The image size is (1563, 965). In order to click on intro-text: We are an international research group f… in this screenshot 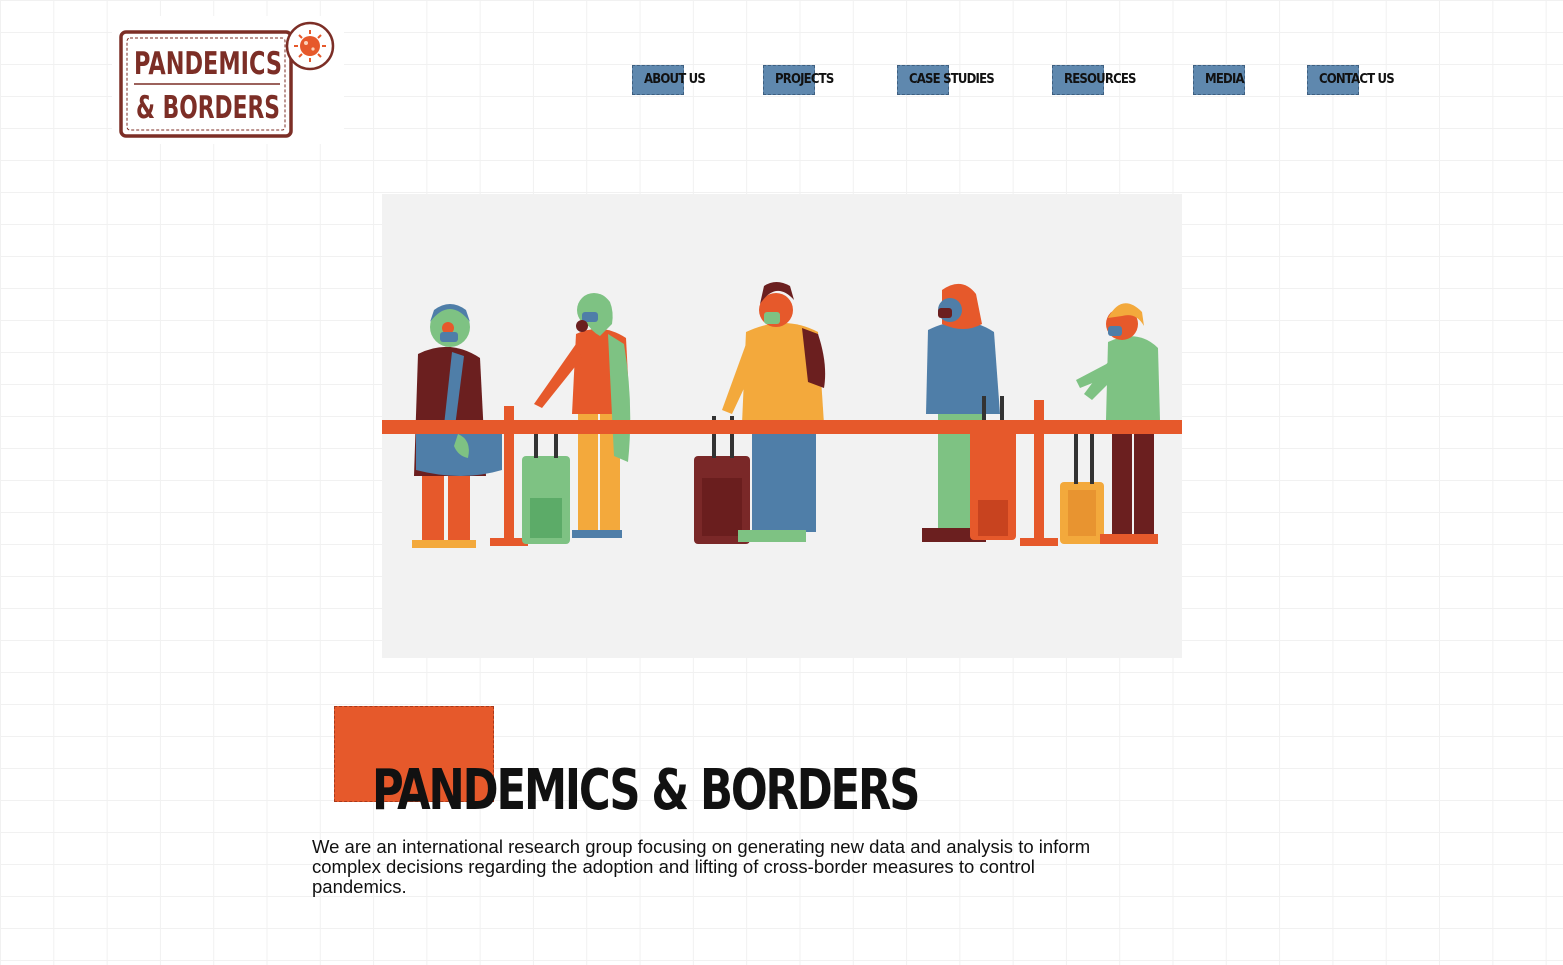, I will do `click(701, 866)`.